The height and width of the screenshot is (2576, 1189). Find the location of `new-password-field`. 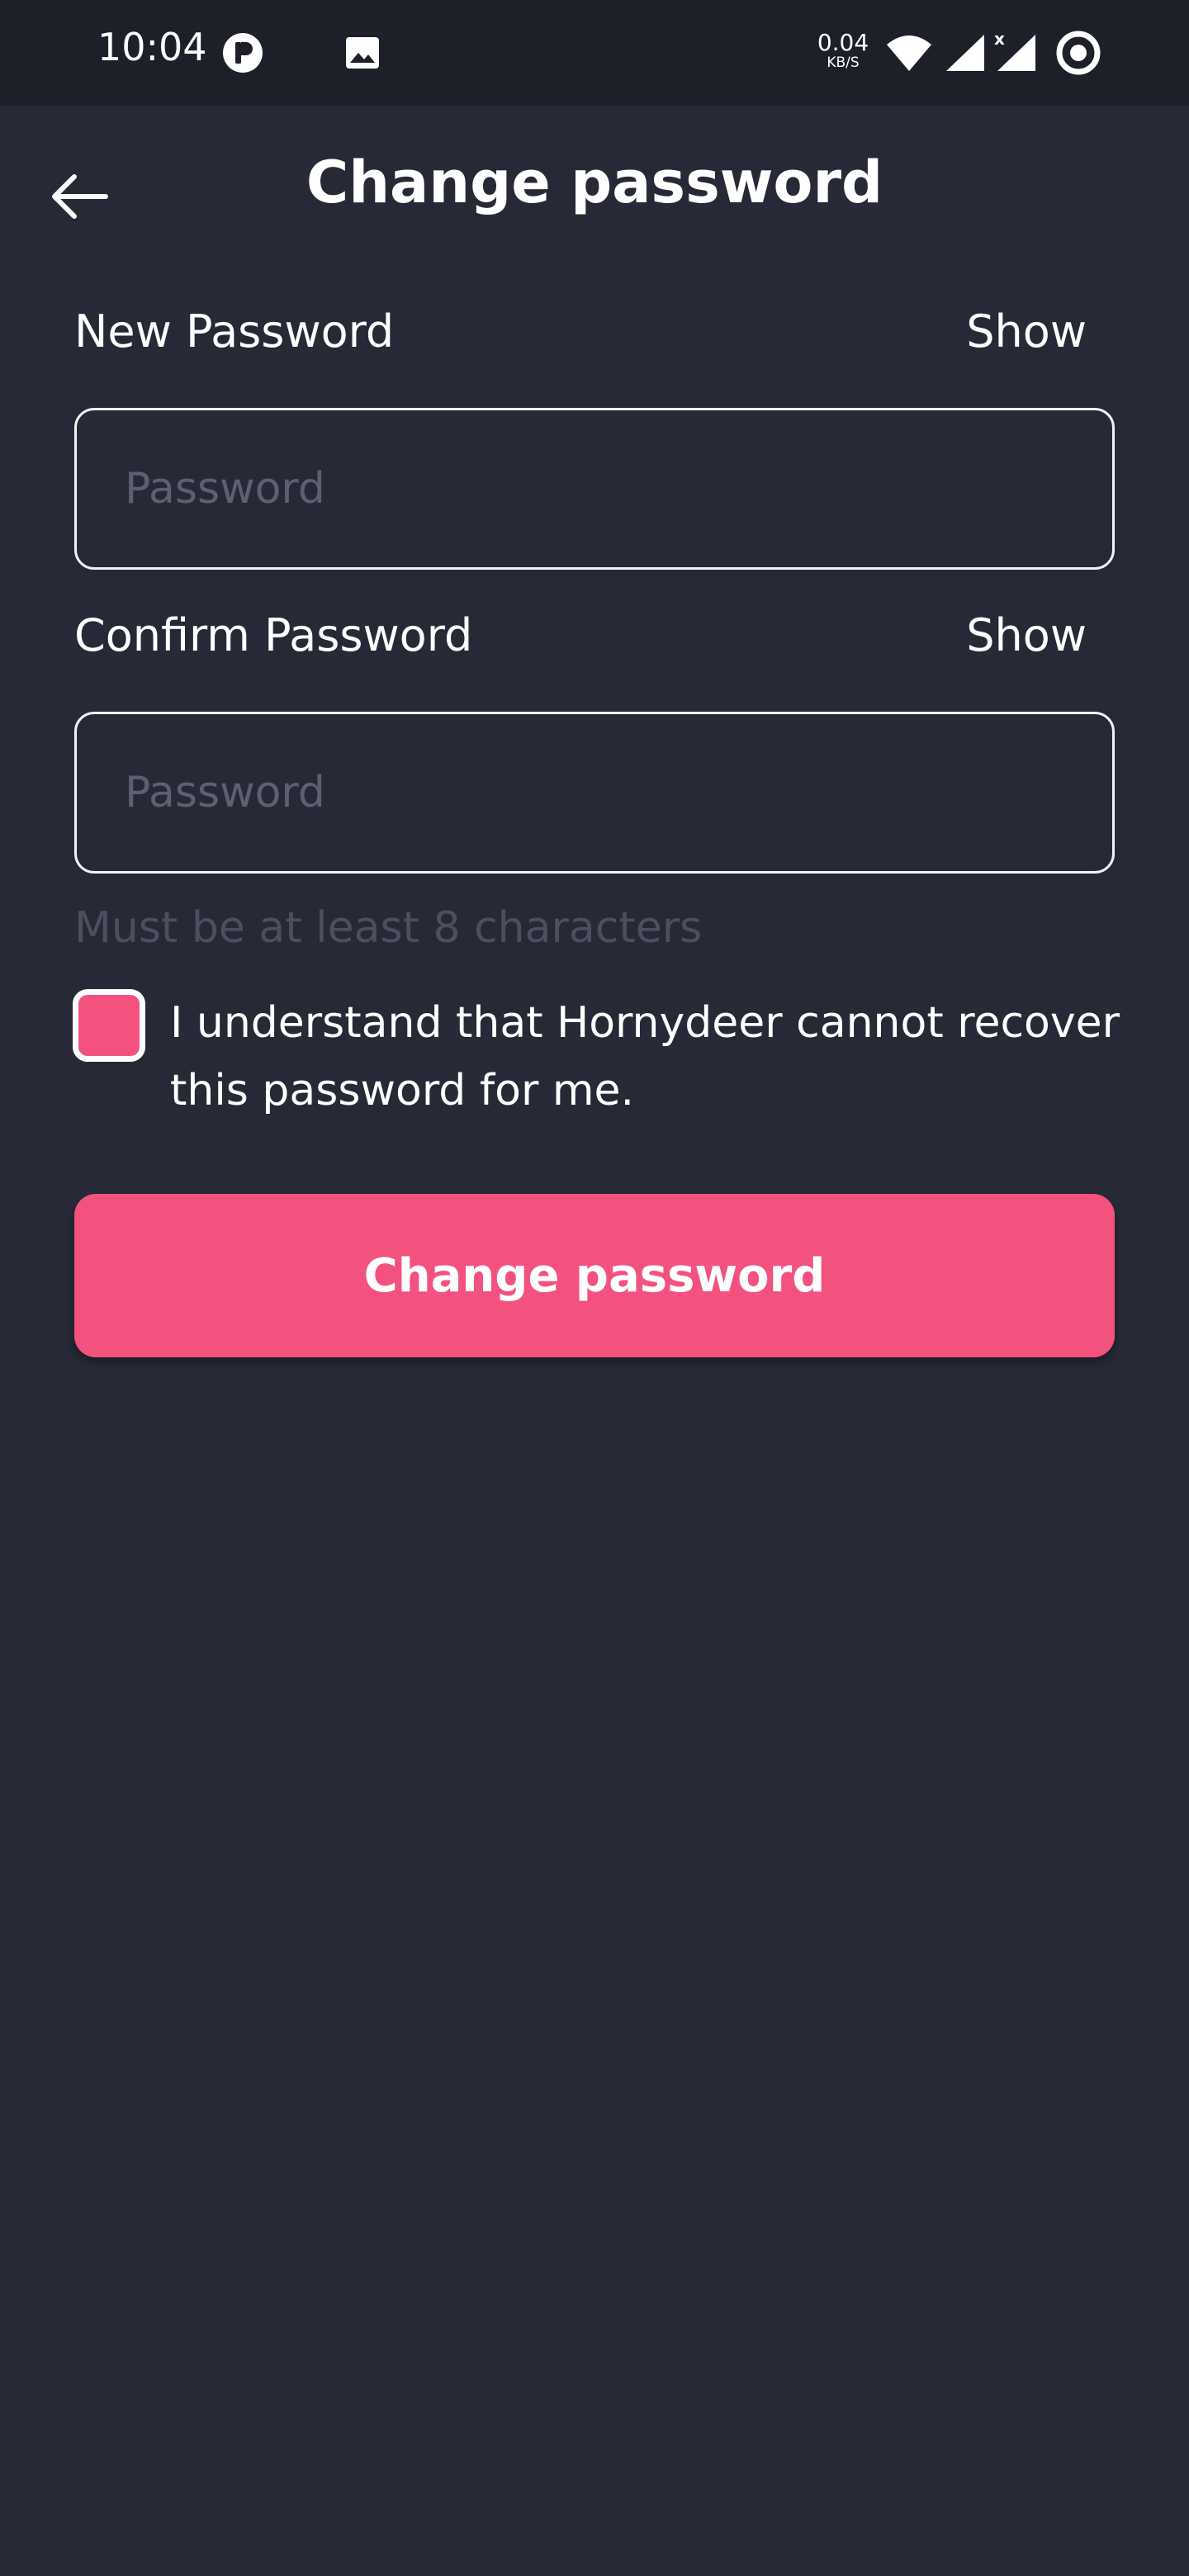

new-password-field is located at coordinates (594, 489).